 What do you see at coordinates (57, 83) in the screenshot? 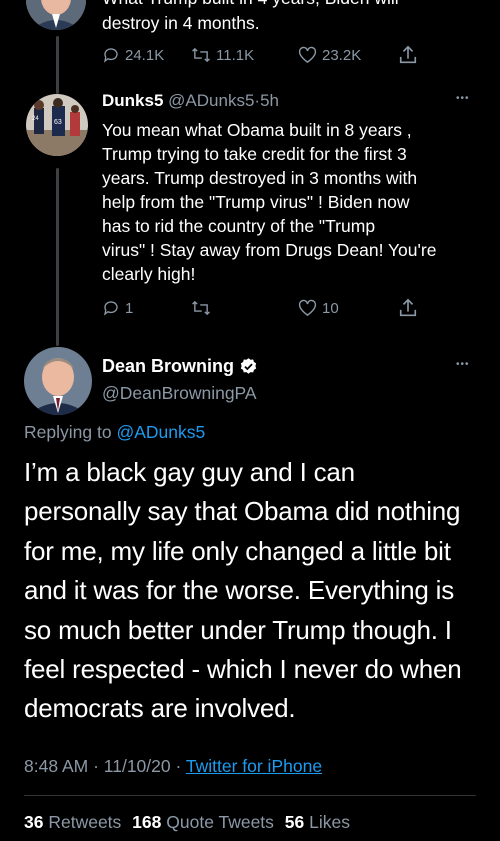
I see `thread-line-middle` at bounding box center [57, 83].